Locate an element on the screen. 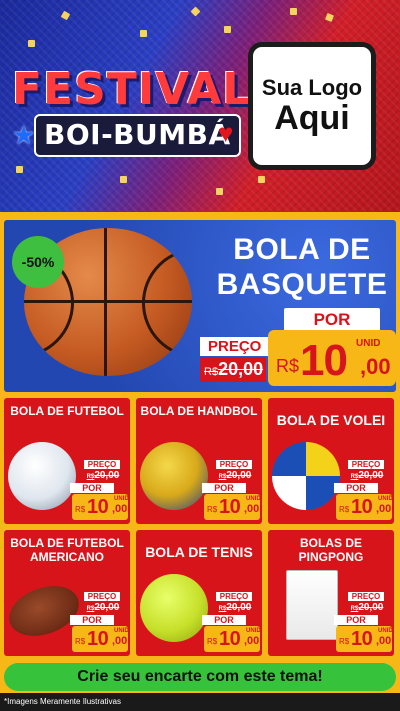  product-card: BOLA DE VOLEI PREÇO R$20,00 POR R$ 10 UNID ,00 is located at coordinates (331, 461).